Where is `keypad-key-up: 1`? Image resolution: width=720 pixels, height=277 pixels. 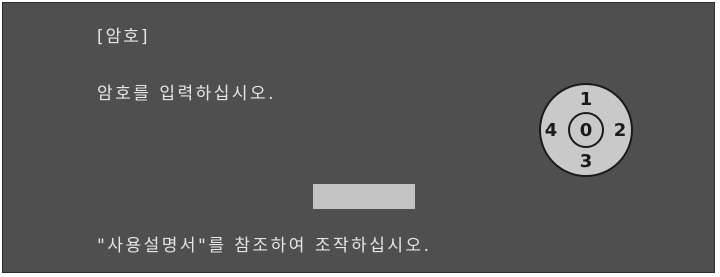 keypad-key-up: 1 is located at coordinates (586, 99).